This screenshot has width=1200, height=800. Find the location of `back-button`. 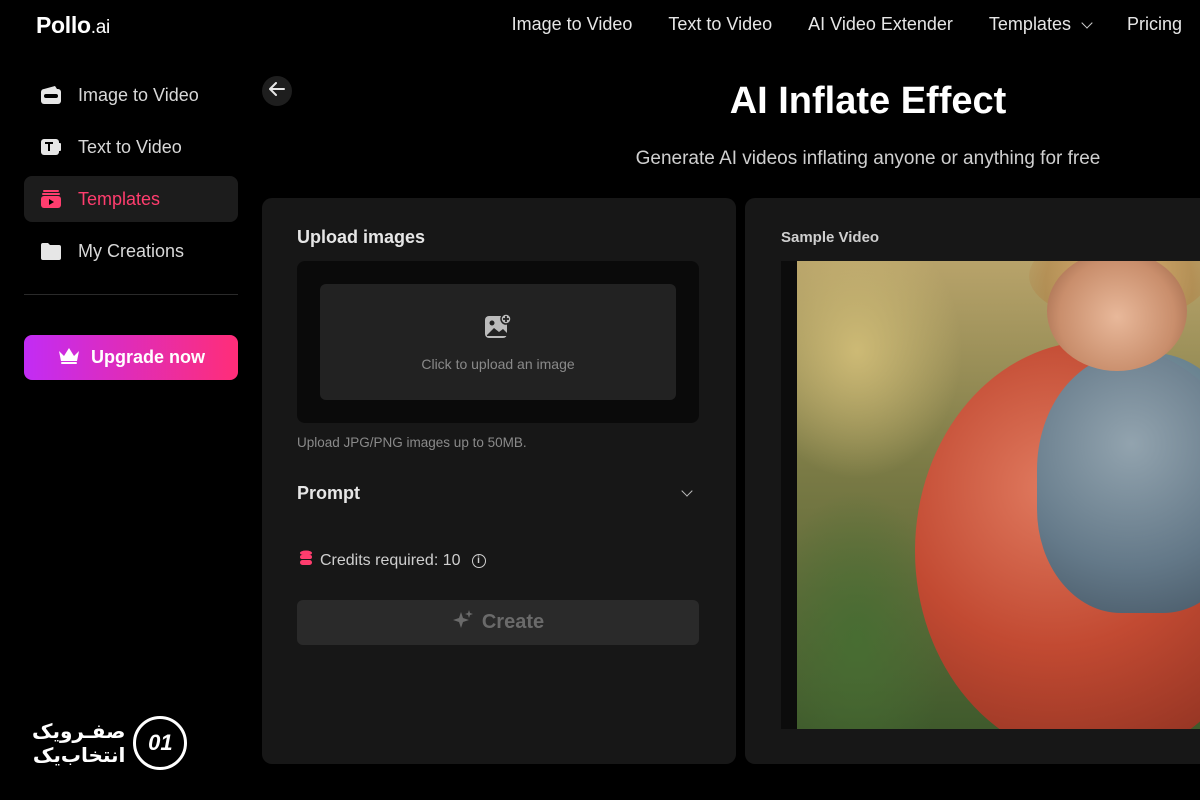

back-button is located at coordinates (277, 91).